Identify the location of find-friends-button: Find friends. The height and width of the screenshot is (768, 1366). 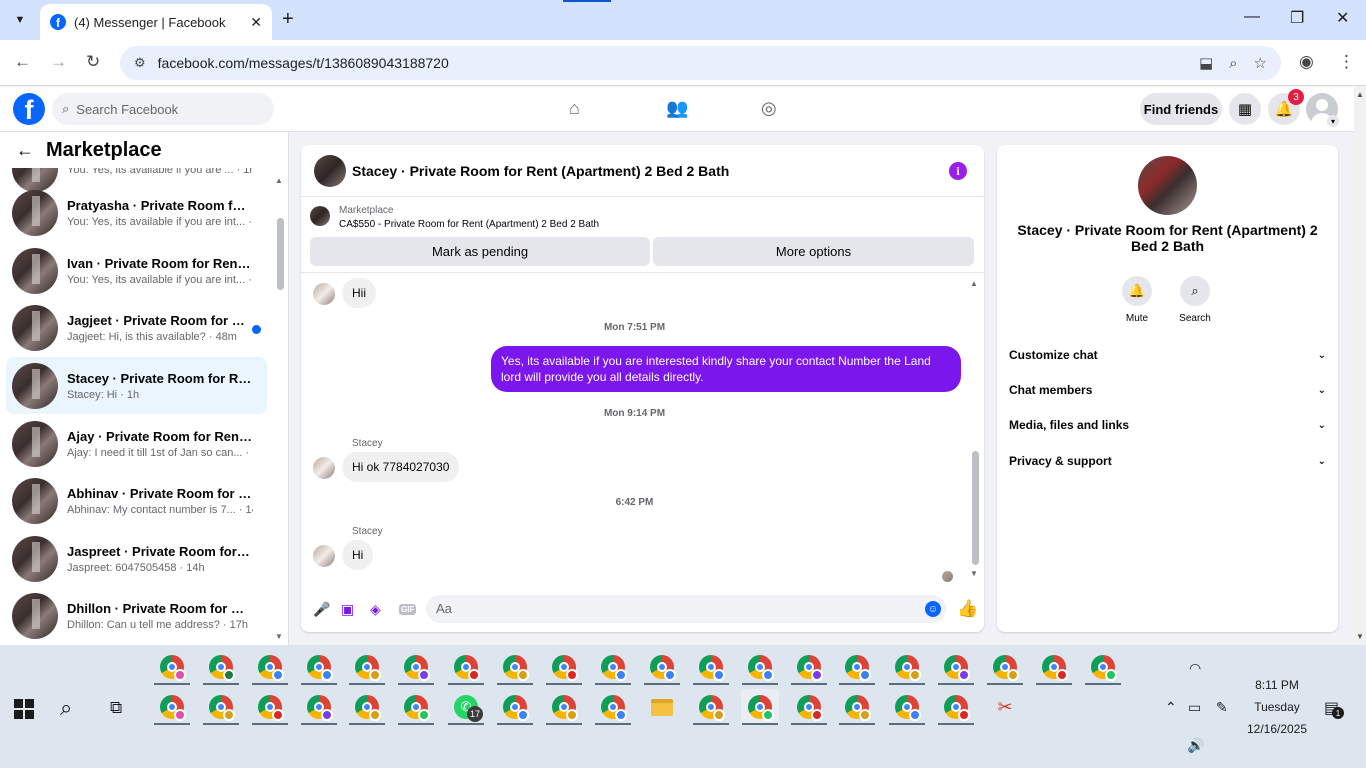
(1181, 109).